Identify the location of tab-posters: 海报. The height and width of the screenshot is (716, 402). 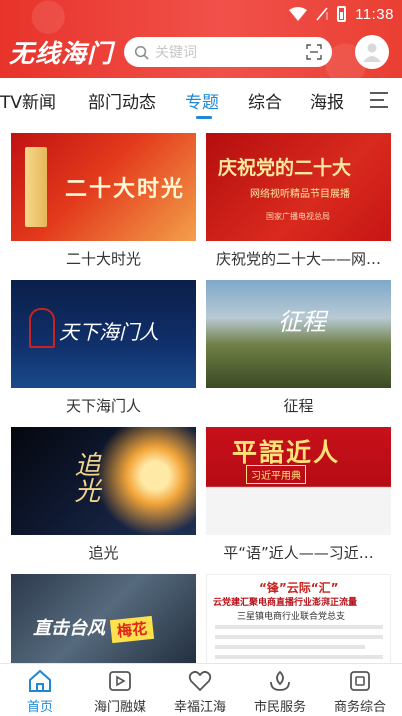
(327, 100).